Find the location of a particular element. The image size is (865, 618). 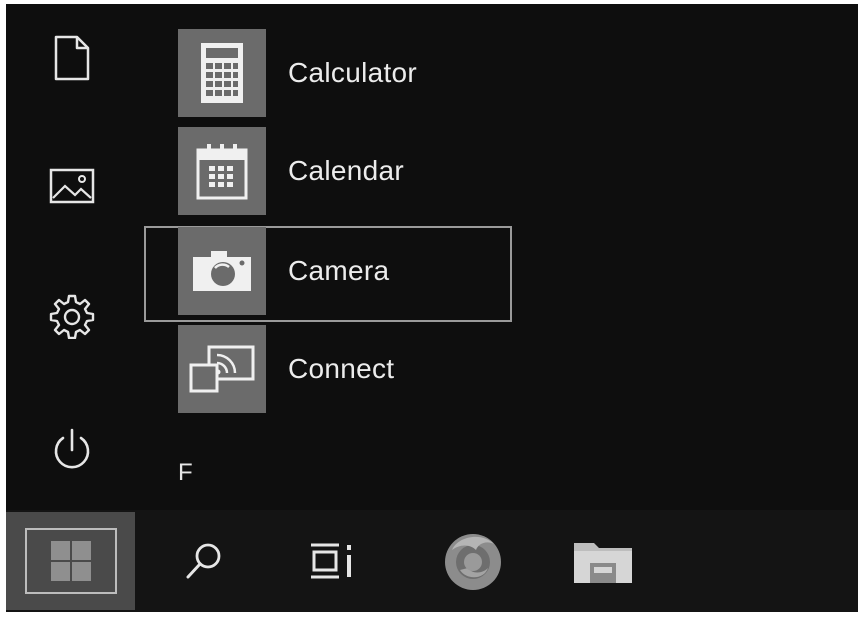

pictures-button is located at coordinates (72, 186).